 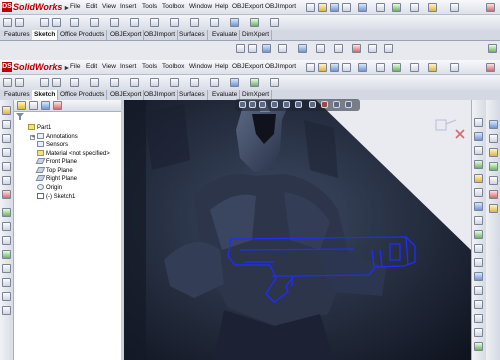 I want to click on display-style-icon, so click(x=298, y=104).